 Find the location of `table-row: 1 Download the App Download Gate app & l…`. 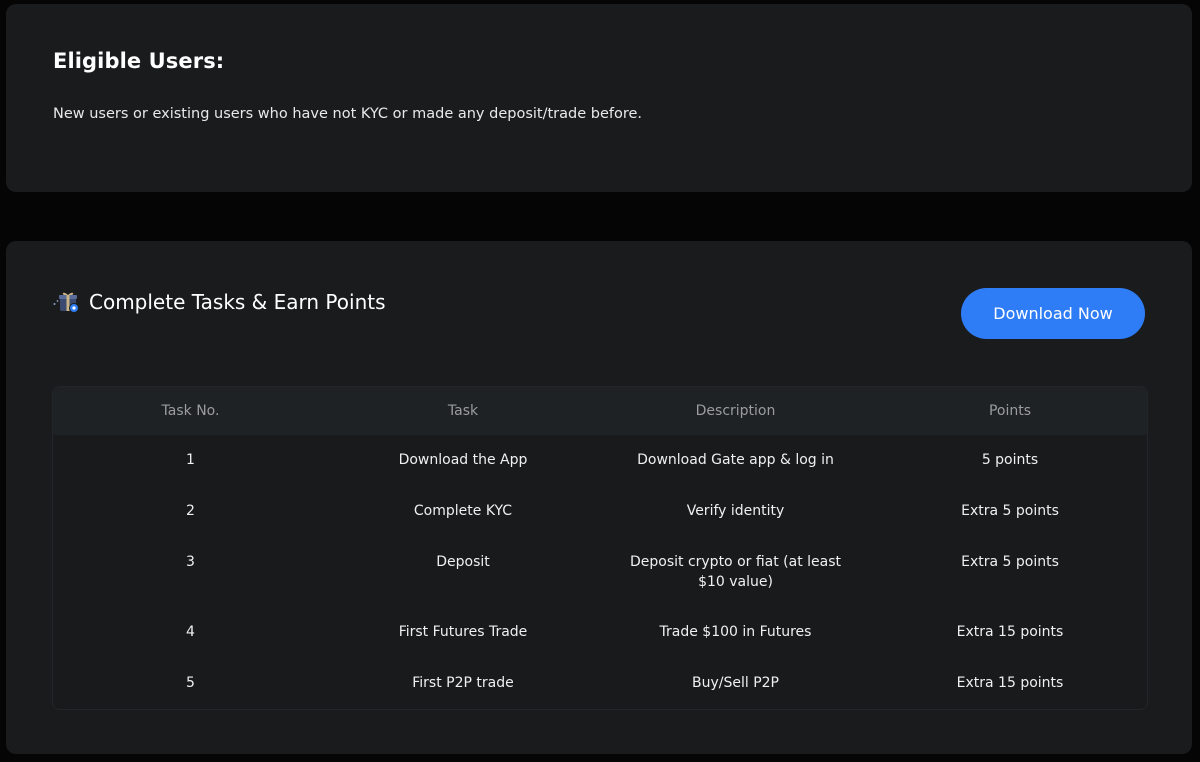

table-row: 1 Download the App Download Gate app & l… is located at coordinates (600, 460).